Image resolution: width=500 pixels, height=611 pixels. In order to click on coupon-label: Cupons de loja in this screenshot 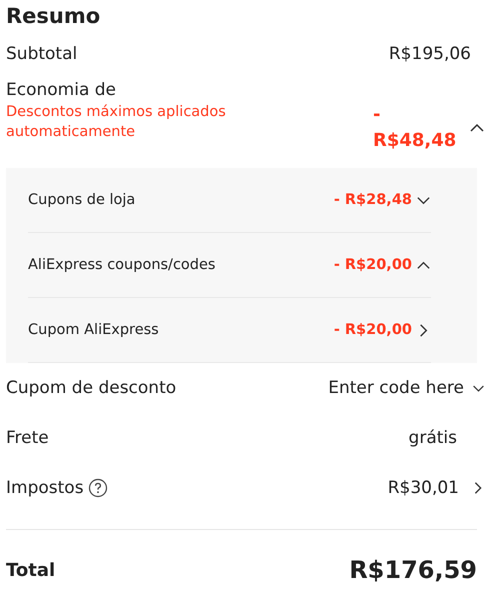, I will do `click(82, 200)`.